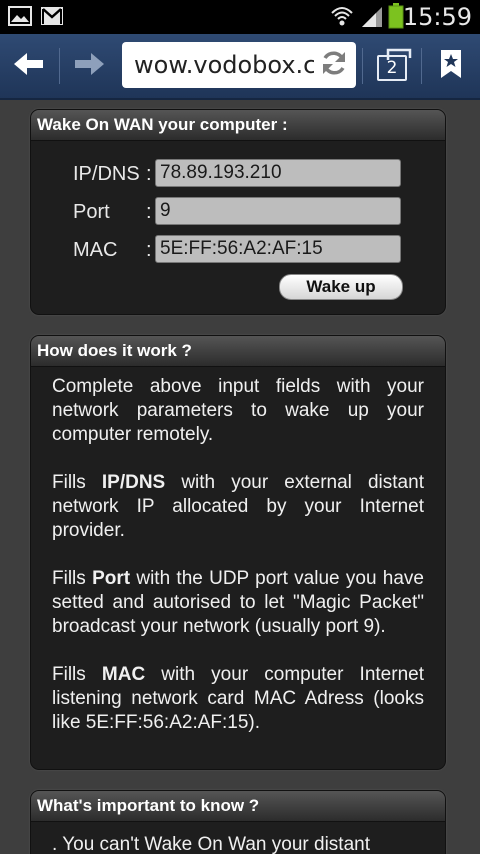  I want to click on port-input, so click(278, 211).